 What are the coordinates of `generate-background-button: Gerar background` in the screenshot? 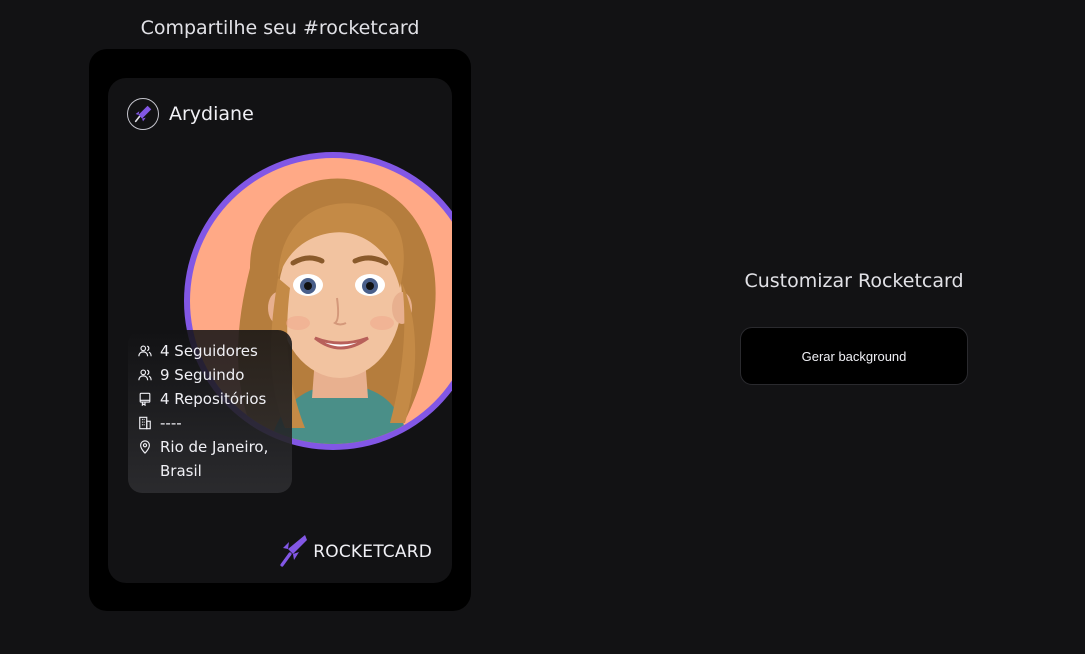 It's located at (854, 356).